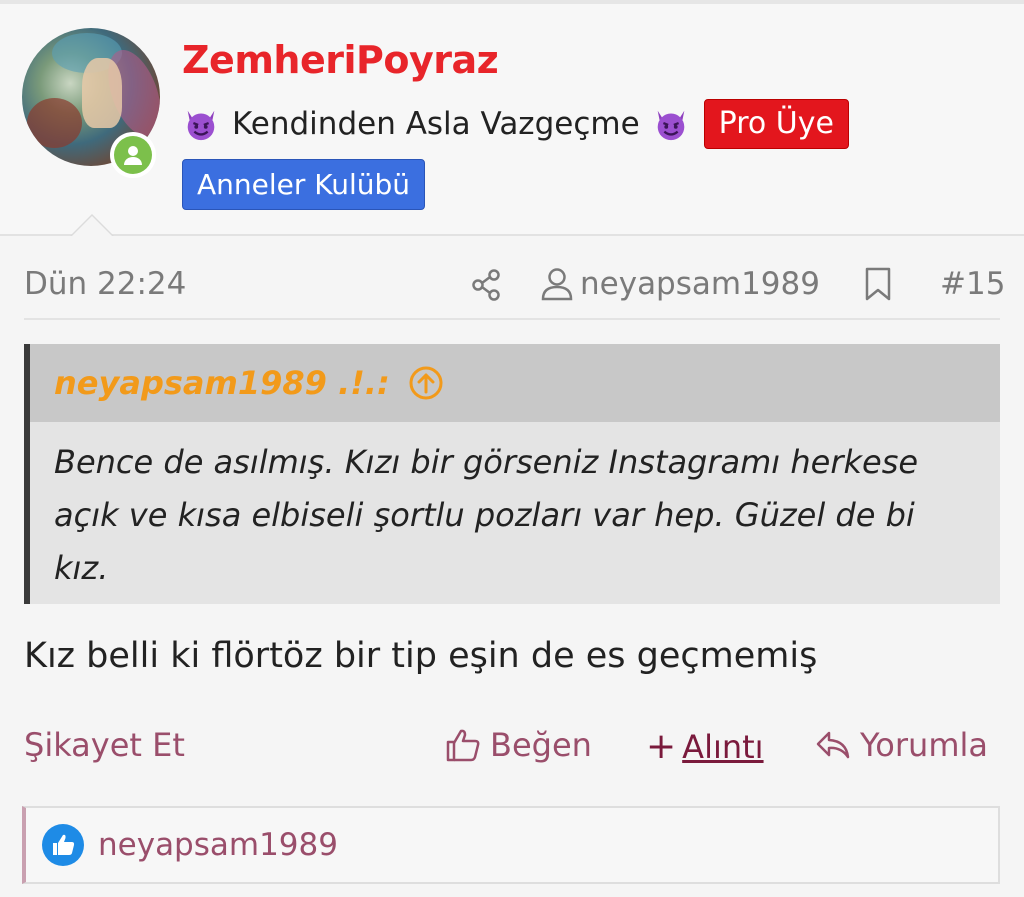 The width and height of the screenshot is (1024, 897). What do you see at coordinates (511, 845) in the screenshot?
I see `reactions-bar: neyapsam1989` at bounding box center [511, 845].